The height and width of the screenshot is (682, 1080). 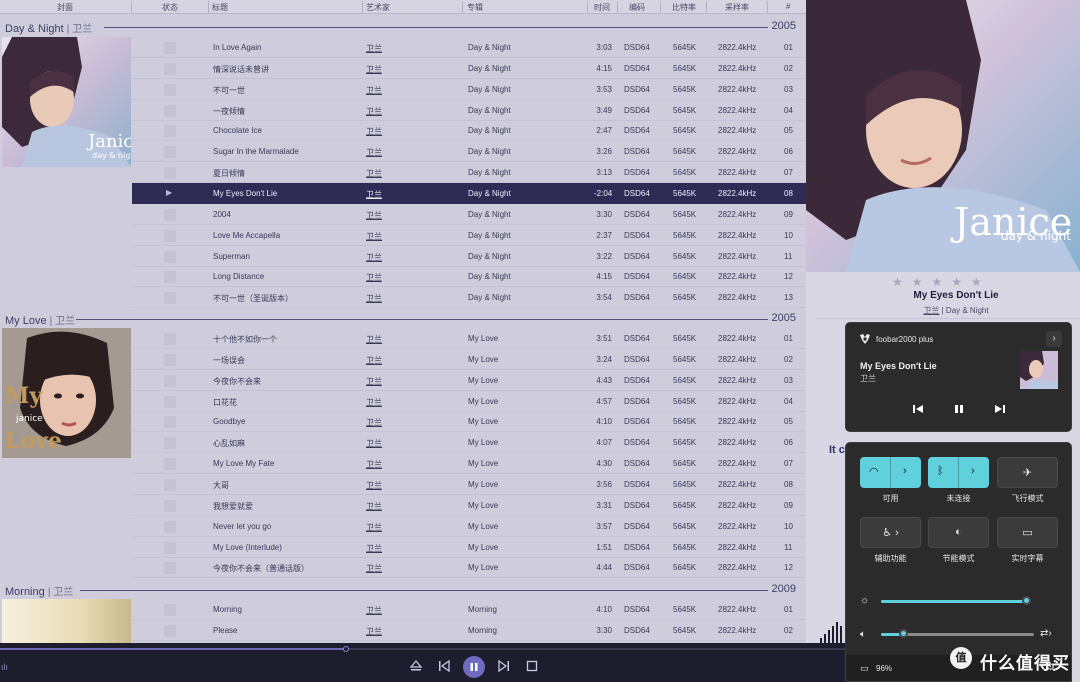 What do you see at coordinates (918, 411) in the screenshot?
I see `previous-icon` at bounding box center [918, 411].